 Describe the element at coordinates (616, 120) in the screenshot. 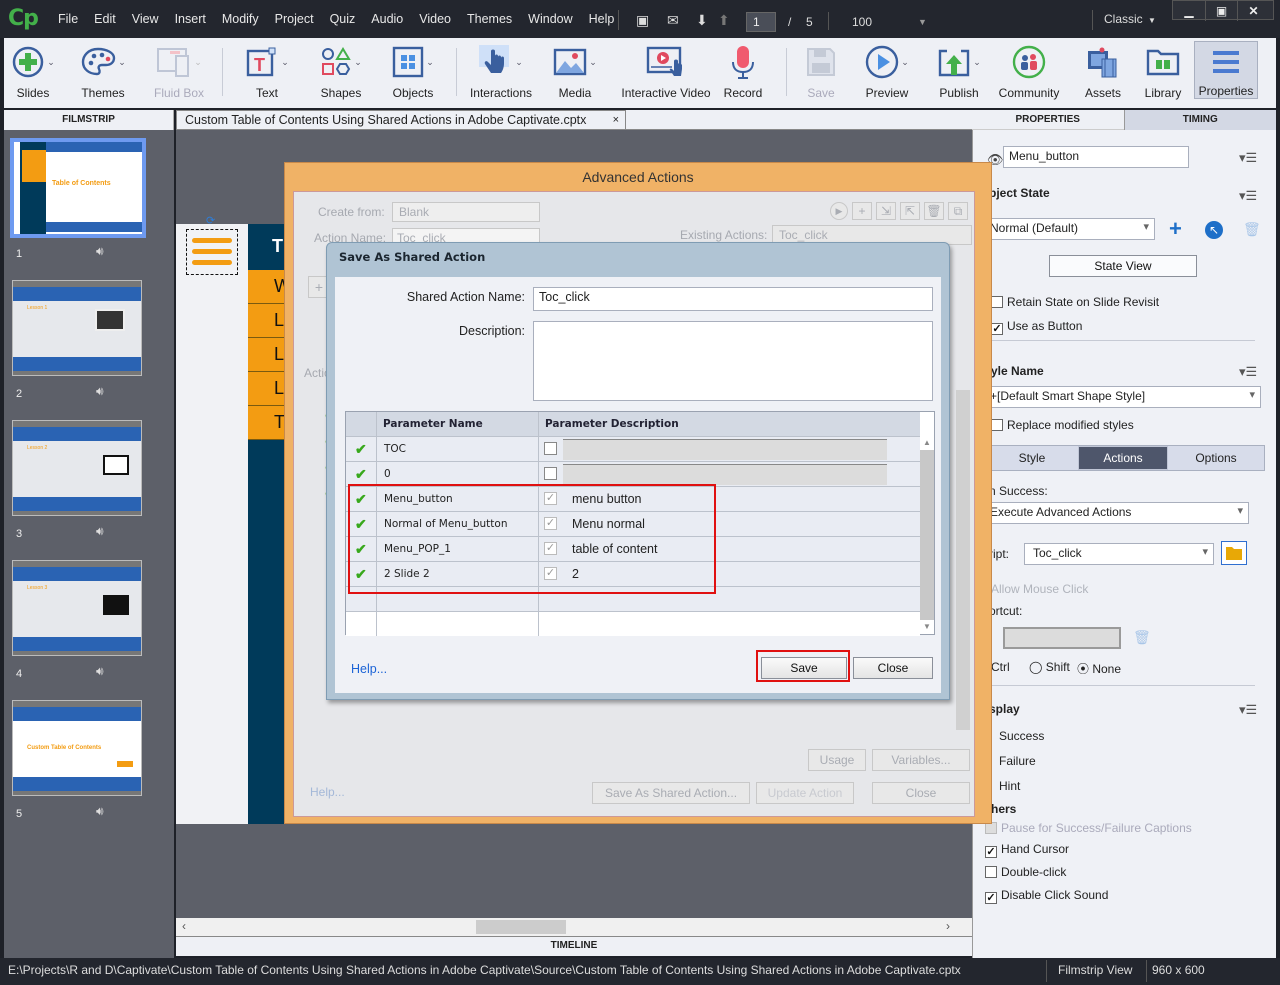

I see `close-tab-icon: ×` at that location.